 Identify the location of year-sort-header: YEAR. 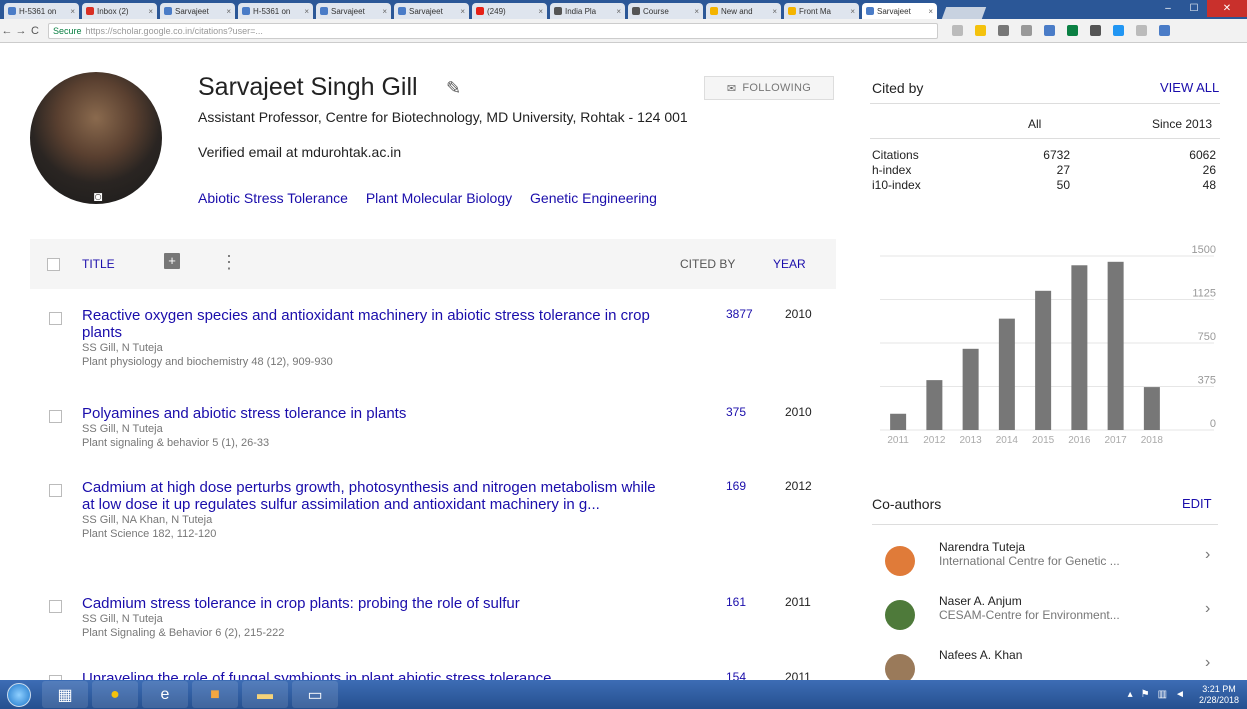
(789, 264).